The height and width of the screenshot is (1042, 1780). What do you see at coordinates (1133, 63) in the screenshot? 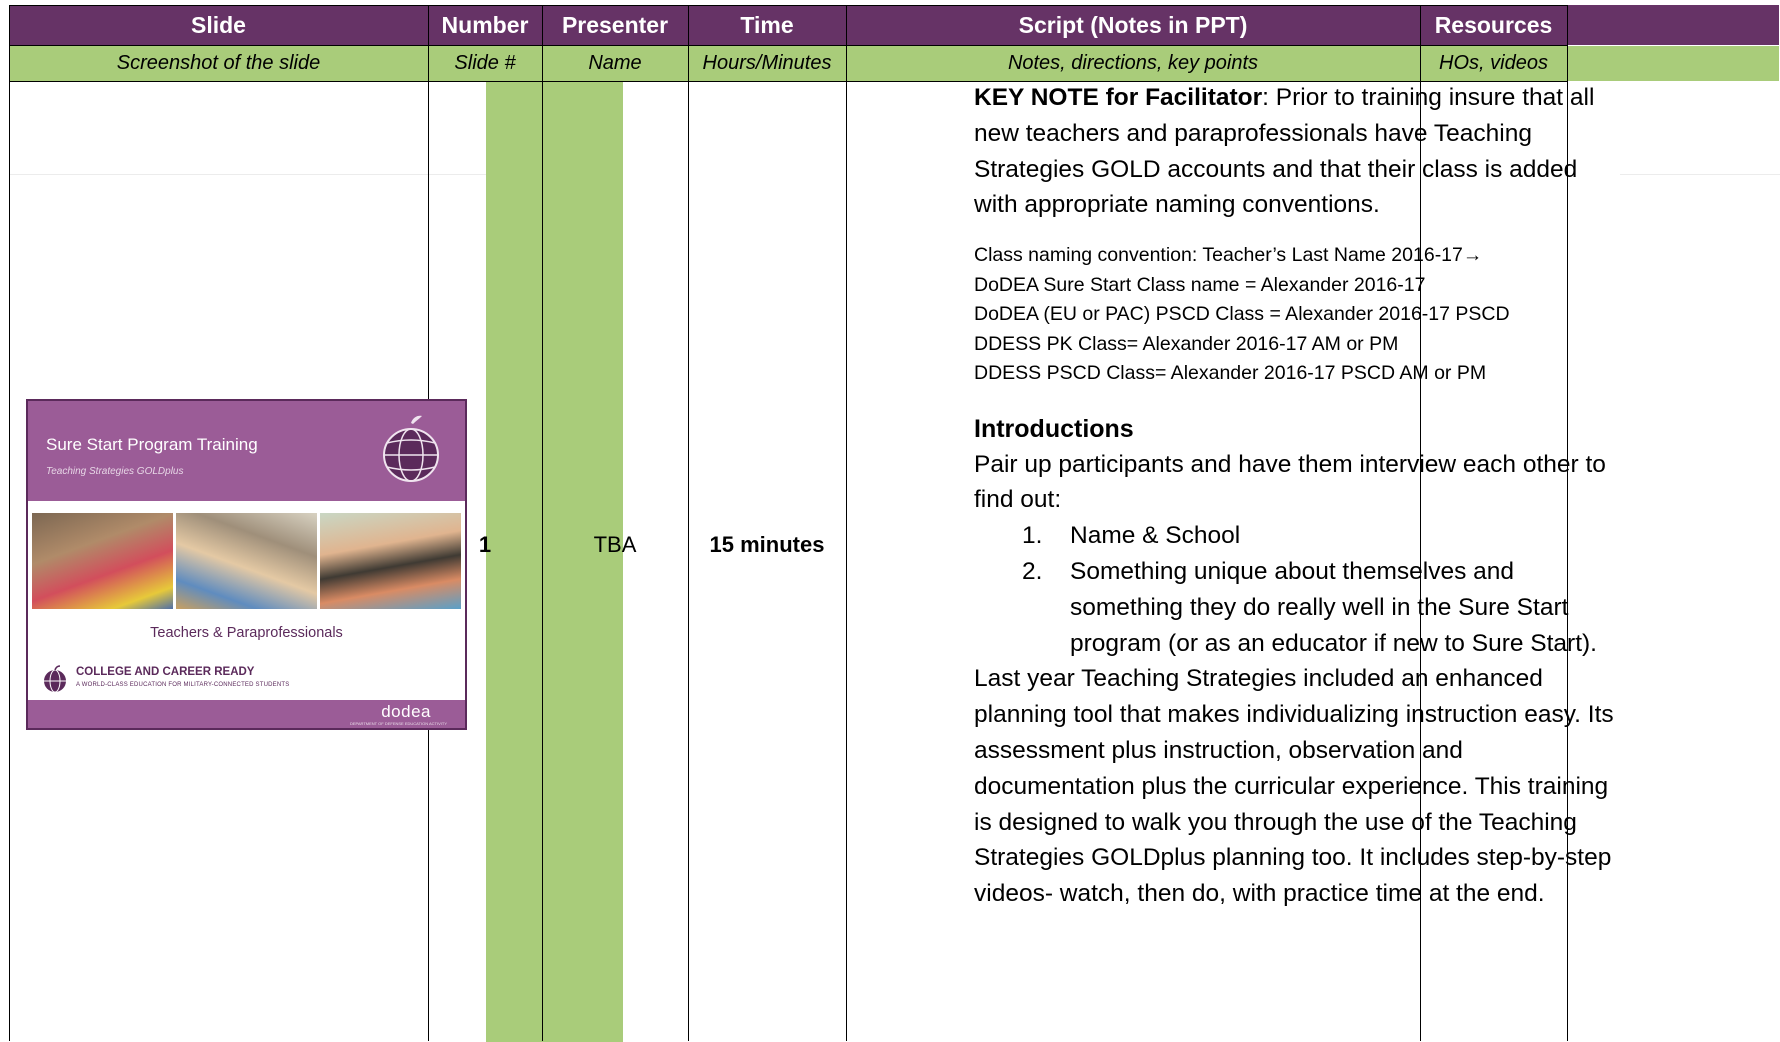
I see `subheader-script: Notes, directions, key points` at bounding box center [1133, 63].